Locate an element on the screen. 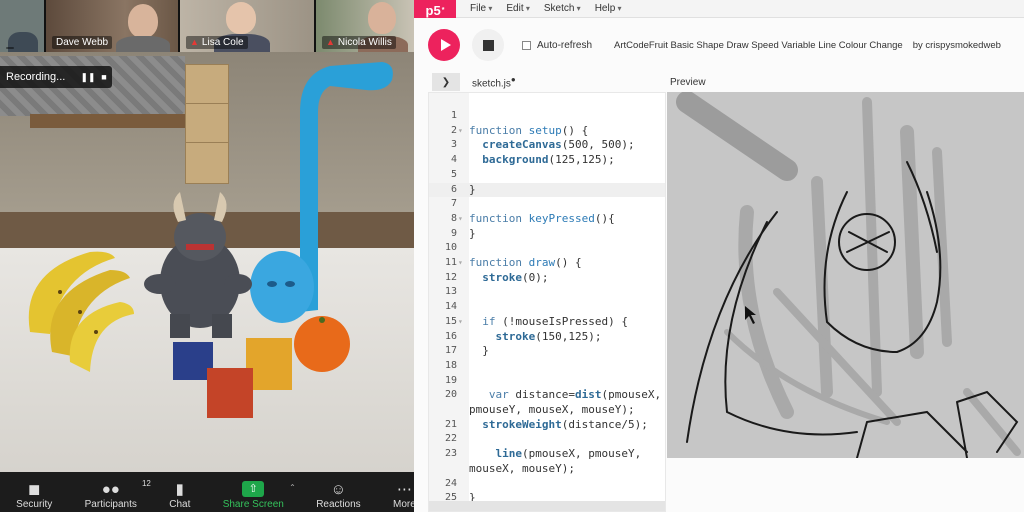 This screenshot has width=1024, height=512. preview-label: Preview is located at coordinates (688, 82).